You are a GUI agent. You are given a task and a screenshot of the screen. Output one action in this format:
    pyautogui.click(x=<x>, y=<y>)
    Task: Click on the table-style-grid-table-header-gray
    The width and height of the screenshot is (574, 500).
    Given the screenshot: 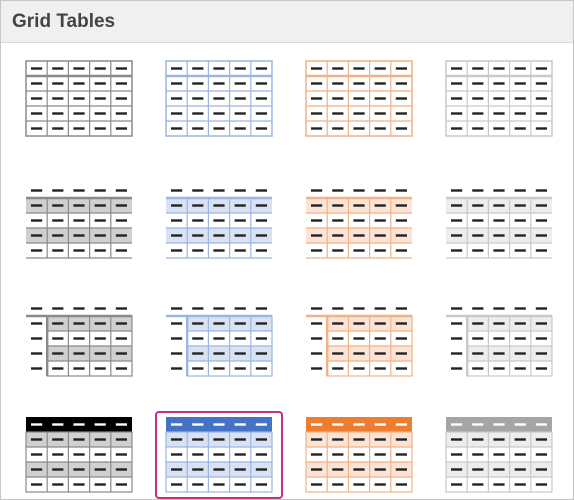 What is the action you would take?
    pyautogui.click(x=499, y=455)
    